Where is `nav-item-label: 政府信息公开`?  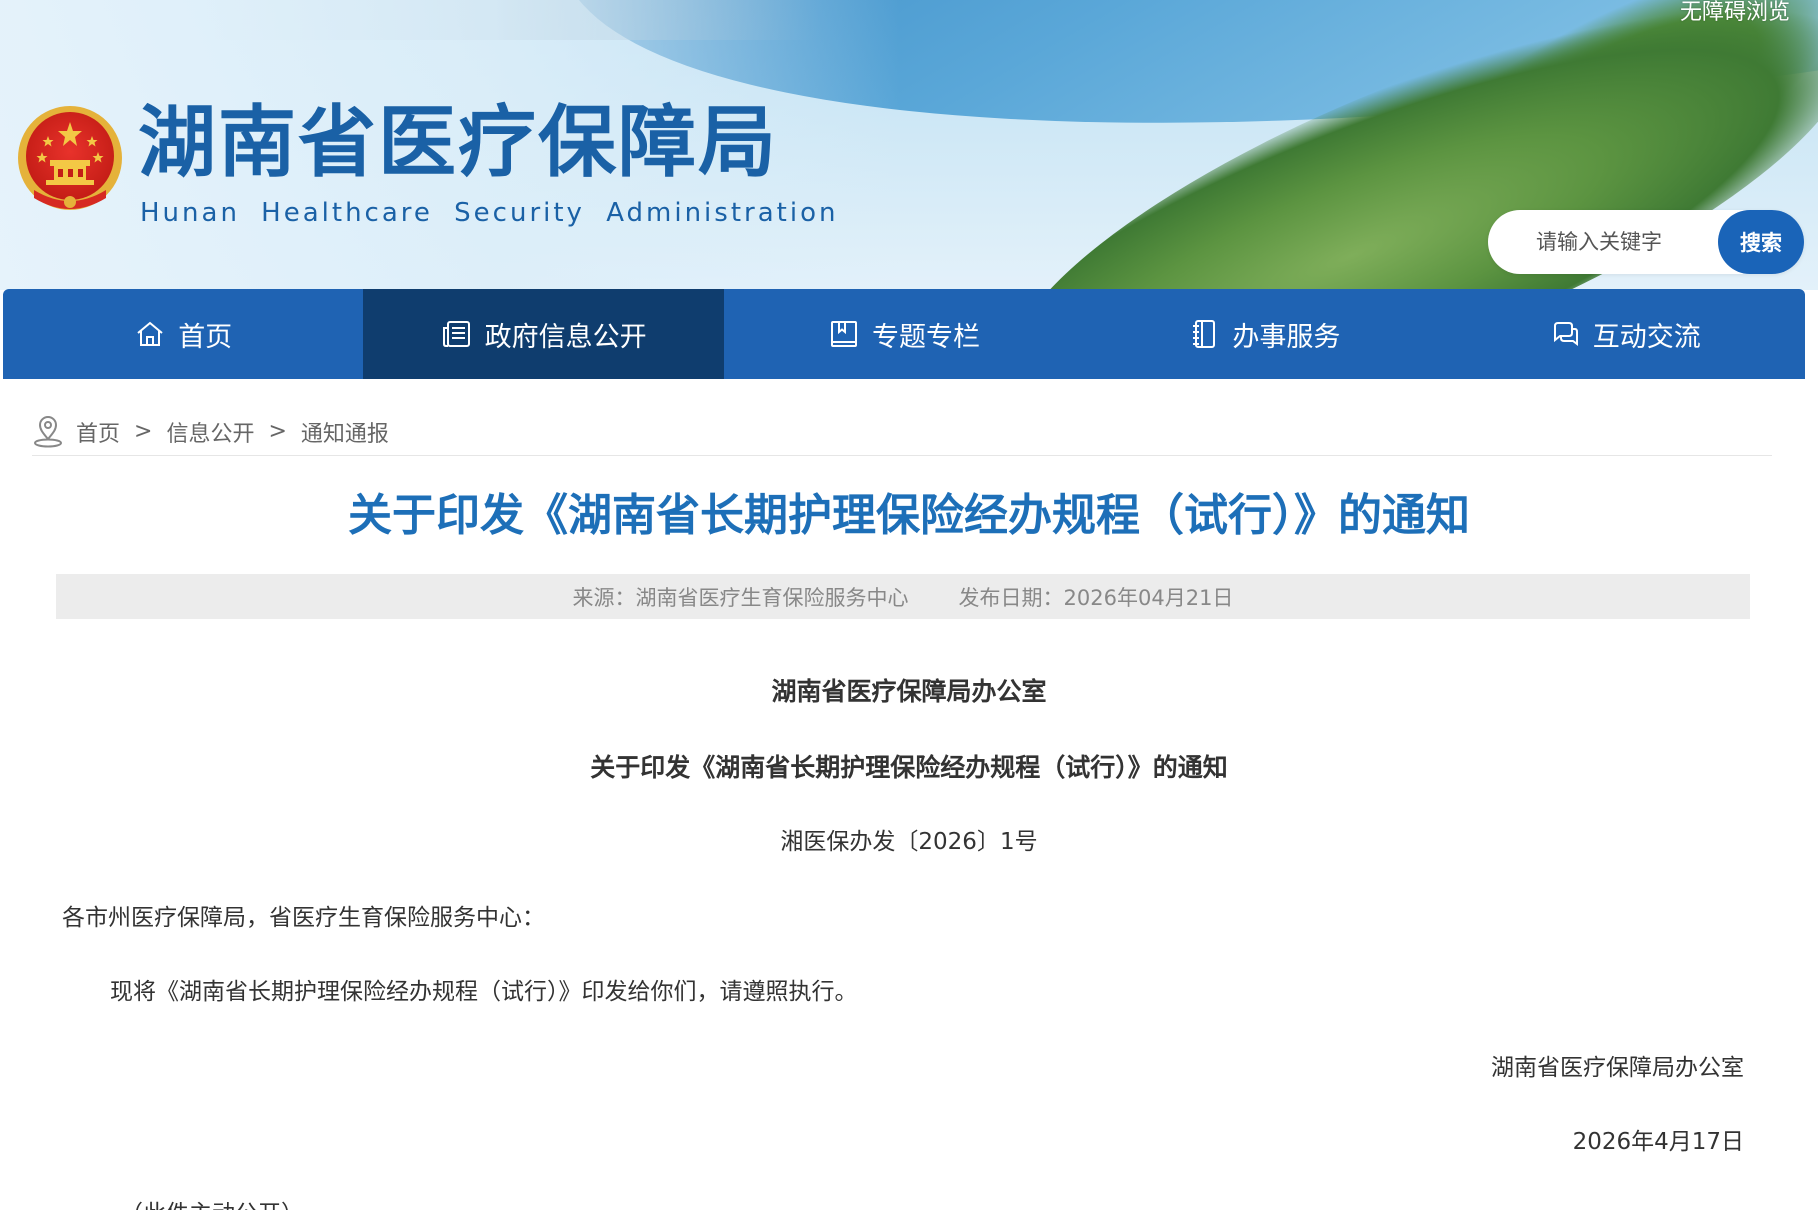
nav-item-label: 政府信息公开 is located at coordinates (565, 337).